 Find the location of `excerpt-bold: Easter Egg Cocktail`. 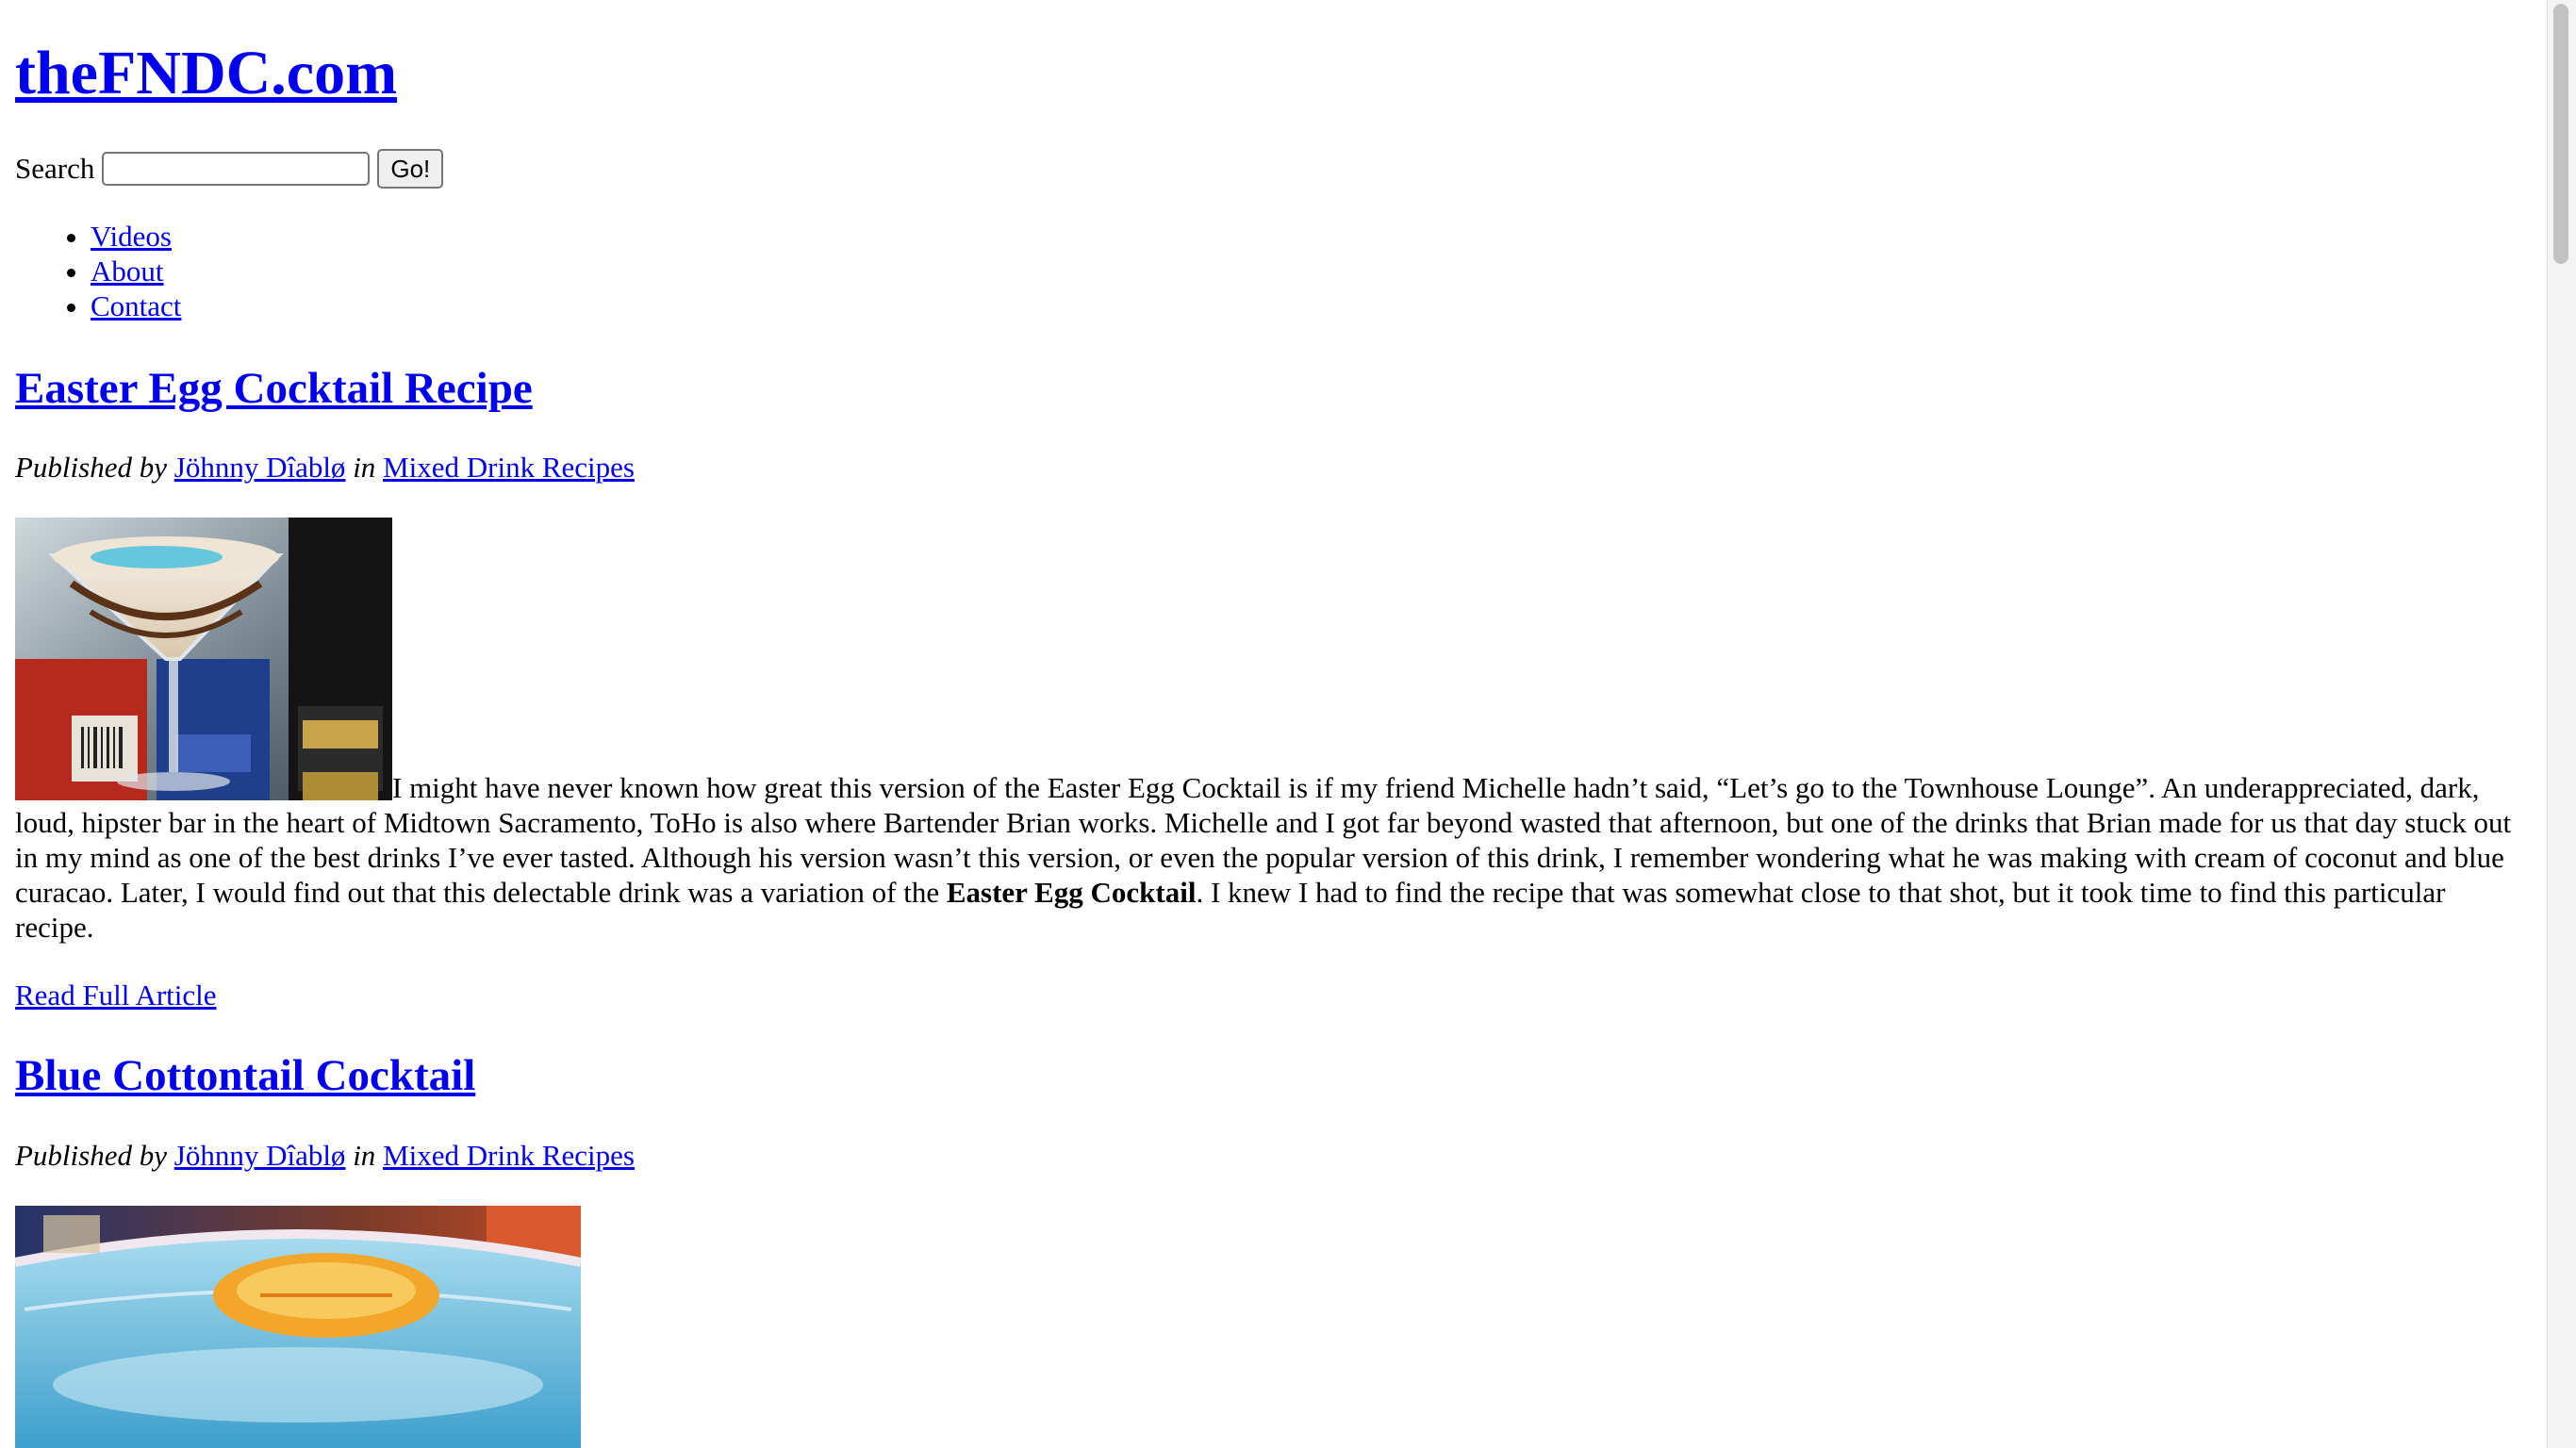

excerpt-bold: Easter Egg Cocktail is located at coordinates (1071, 892).